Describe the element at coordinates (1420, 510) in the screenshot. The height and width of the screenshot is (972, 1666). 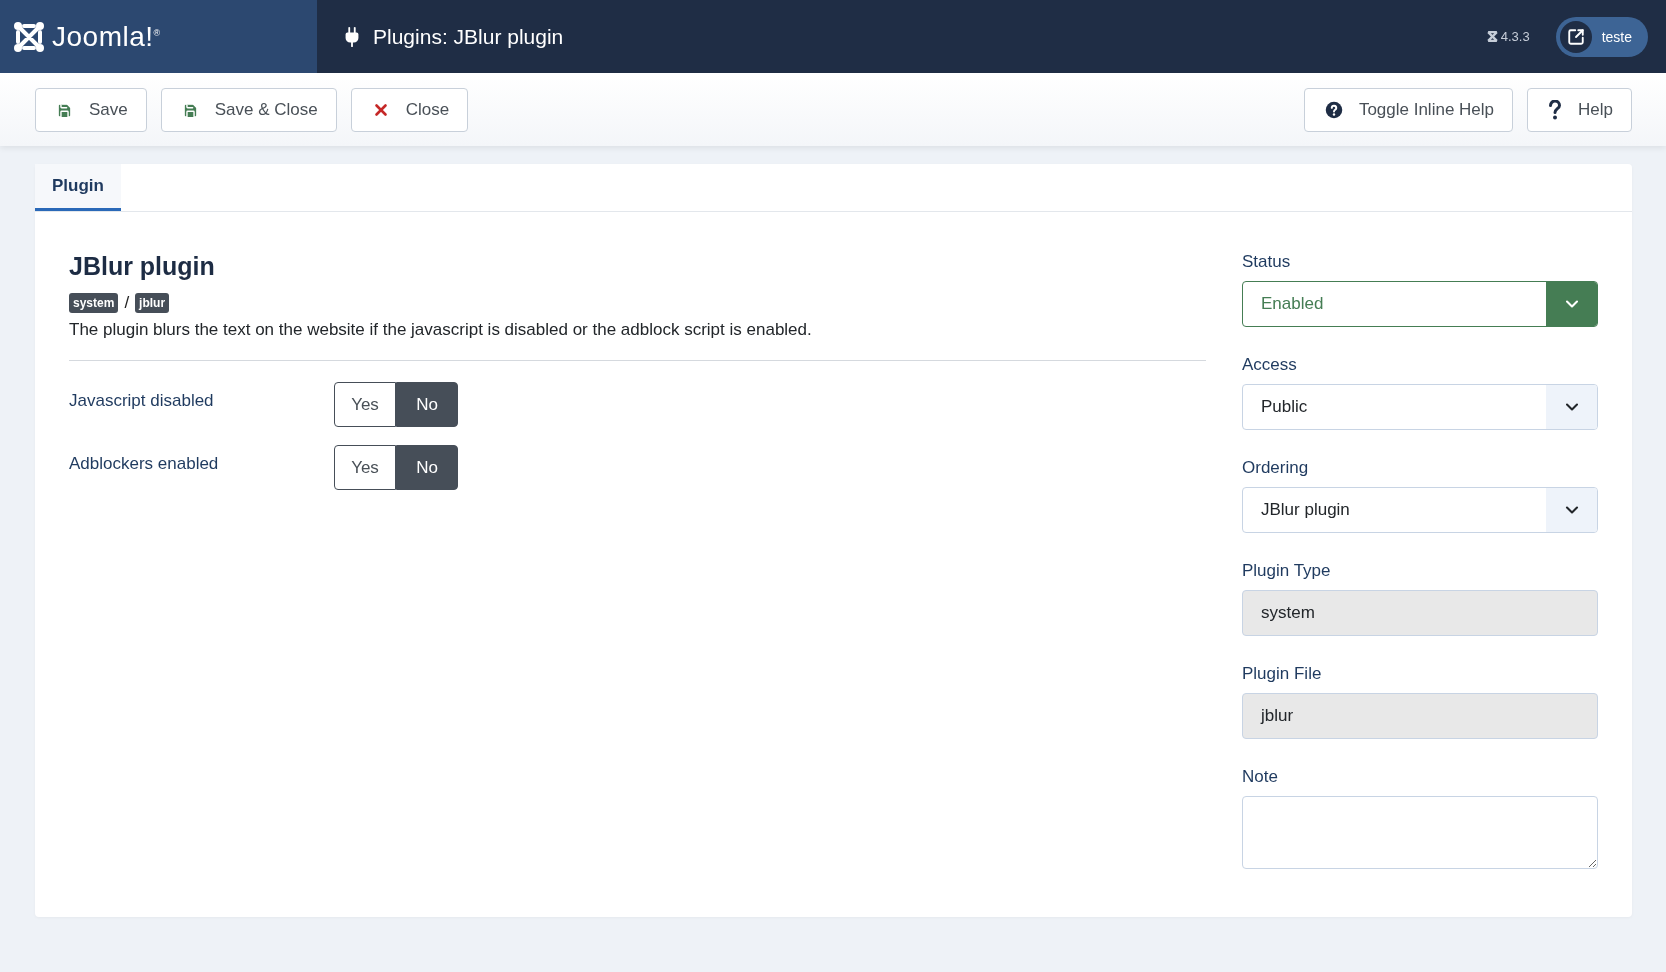
I see `select-field: JBlur plugin` at that location.